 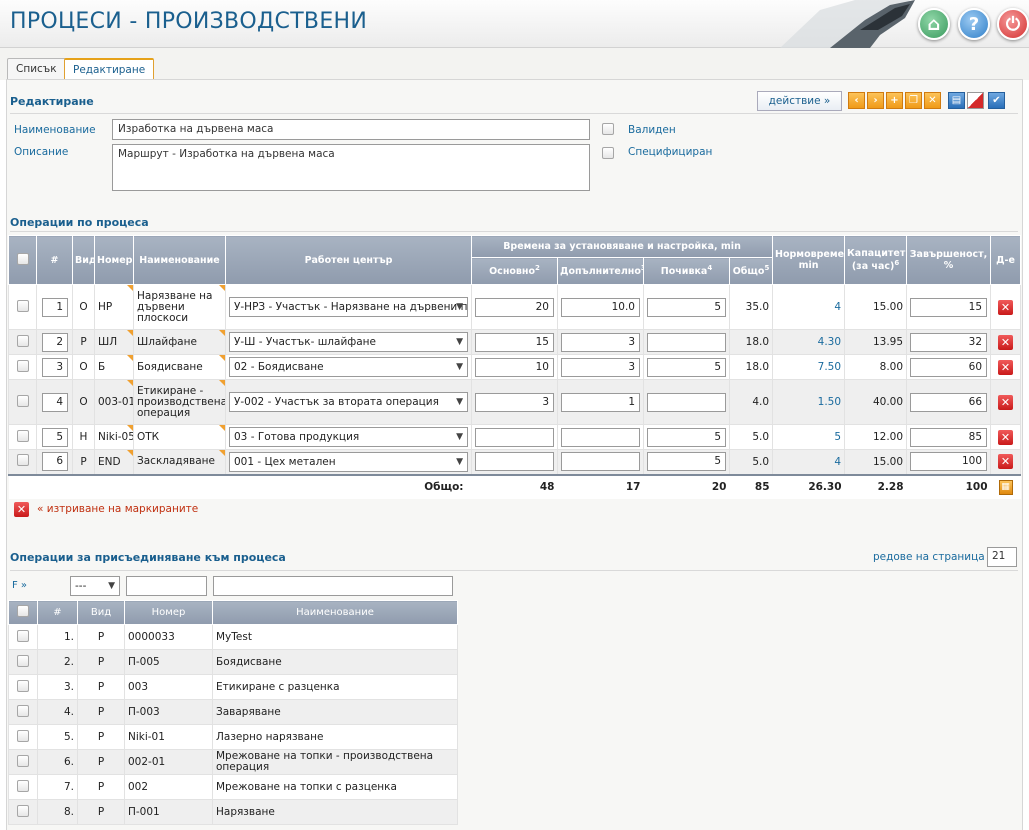 I want to click on join-row: 1. Р 0000033 MyTest, so click(x=233, y=637).